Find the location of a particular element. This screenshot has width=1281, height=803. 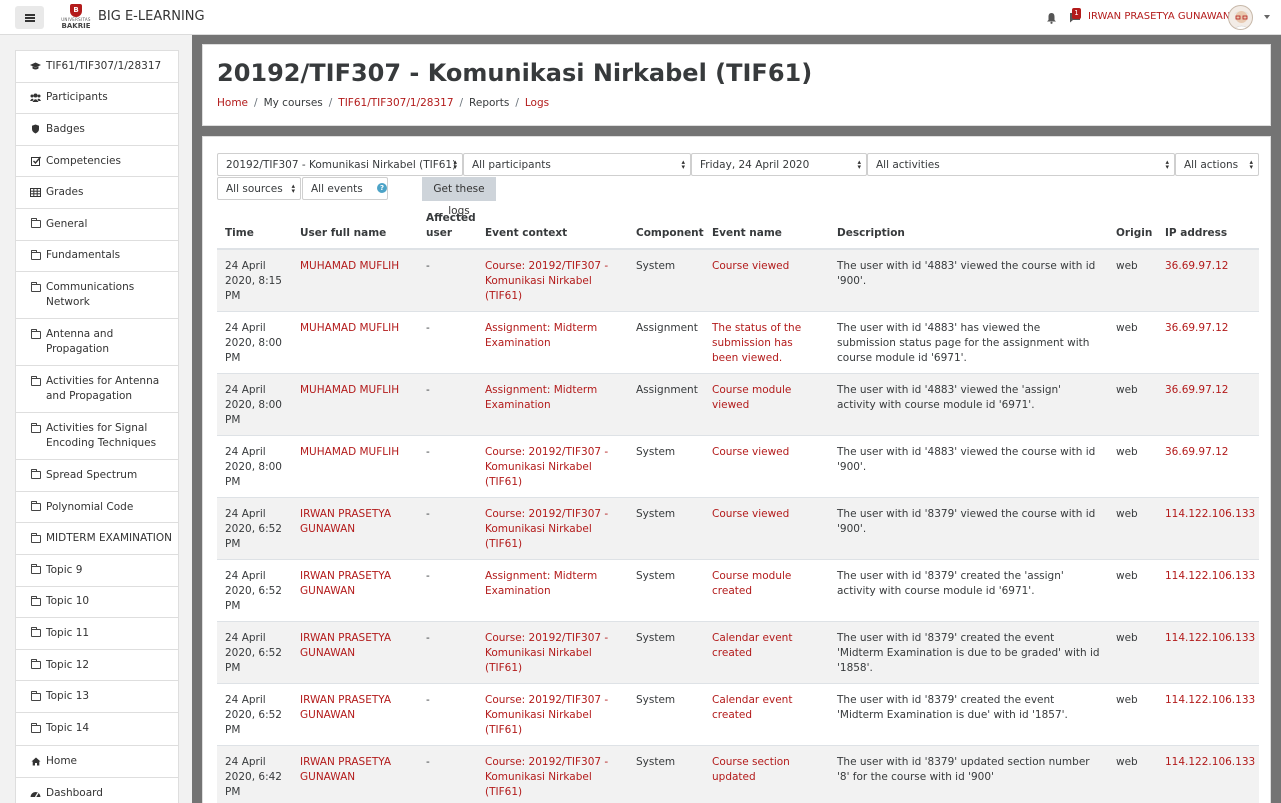

sidebar-item-communications-network: Communications Network is located at coordinates (97, 296).